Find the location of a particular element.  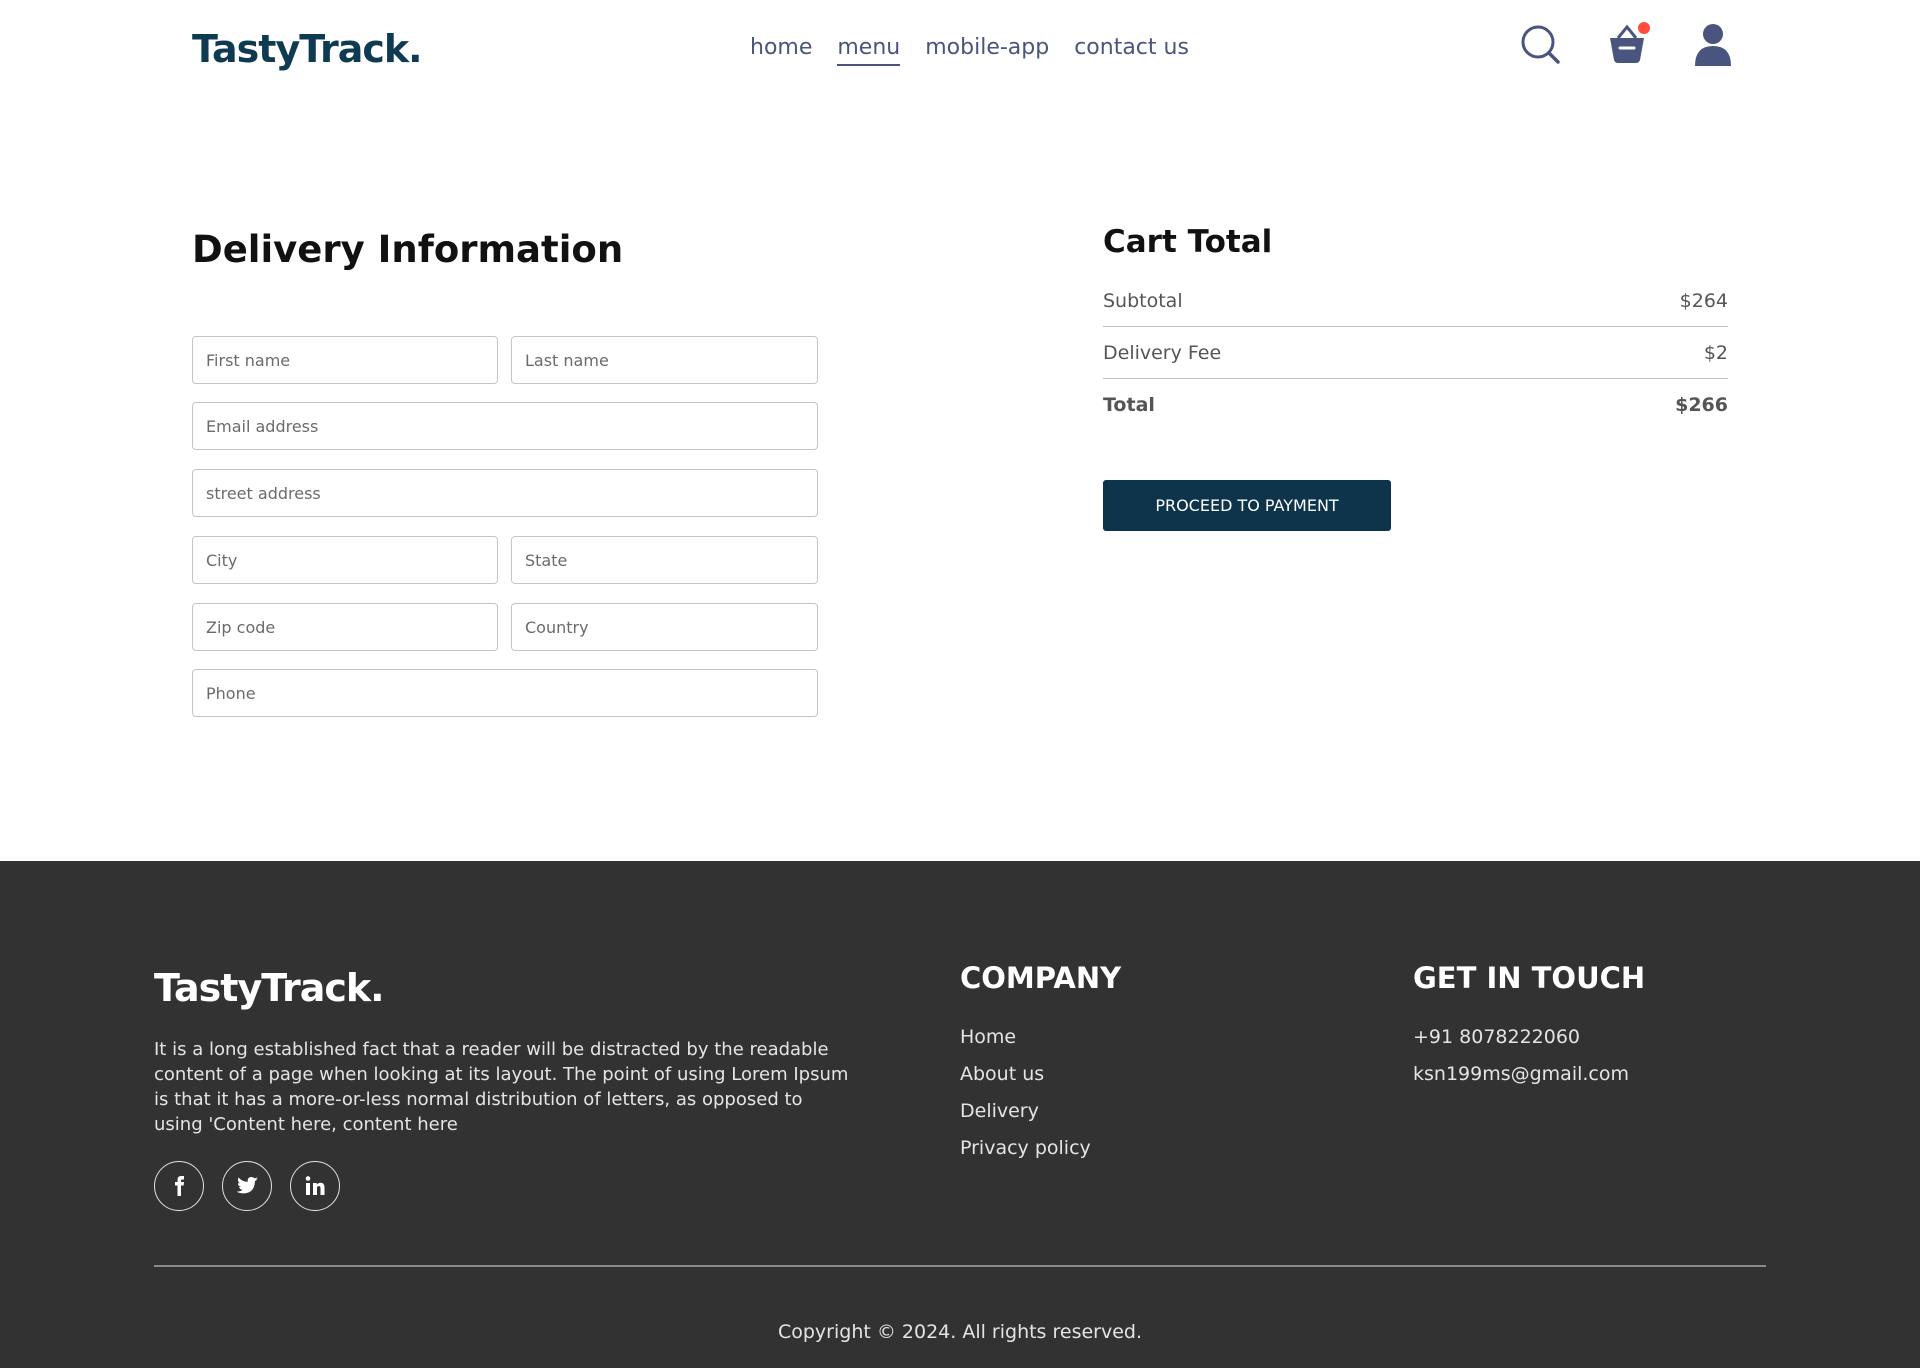

basket-badge is located at coordinates (1644, 28).